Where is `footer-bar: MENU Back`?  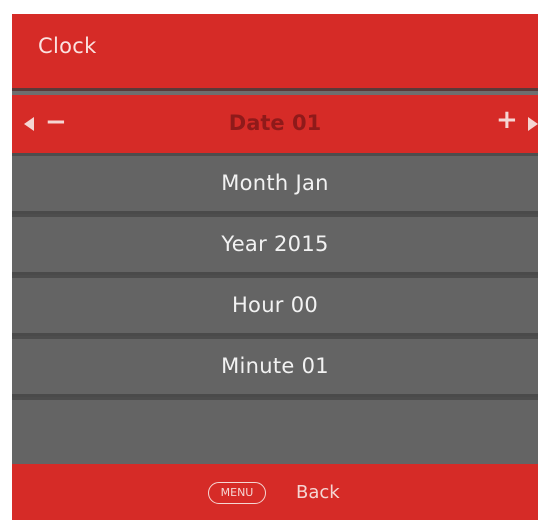 footer-bar: MENU Back is located at coordinates (275, 492).